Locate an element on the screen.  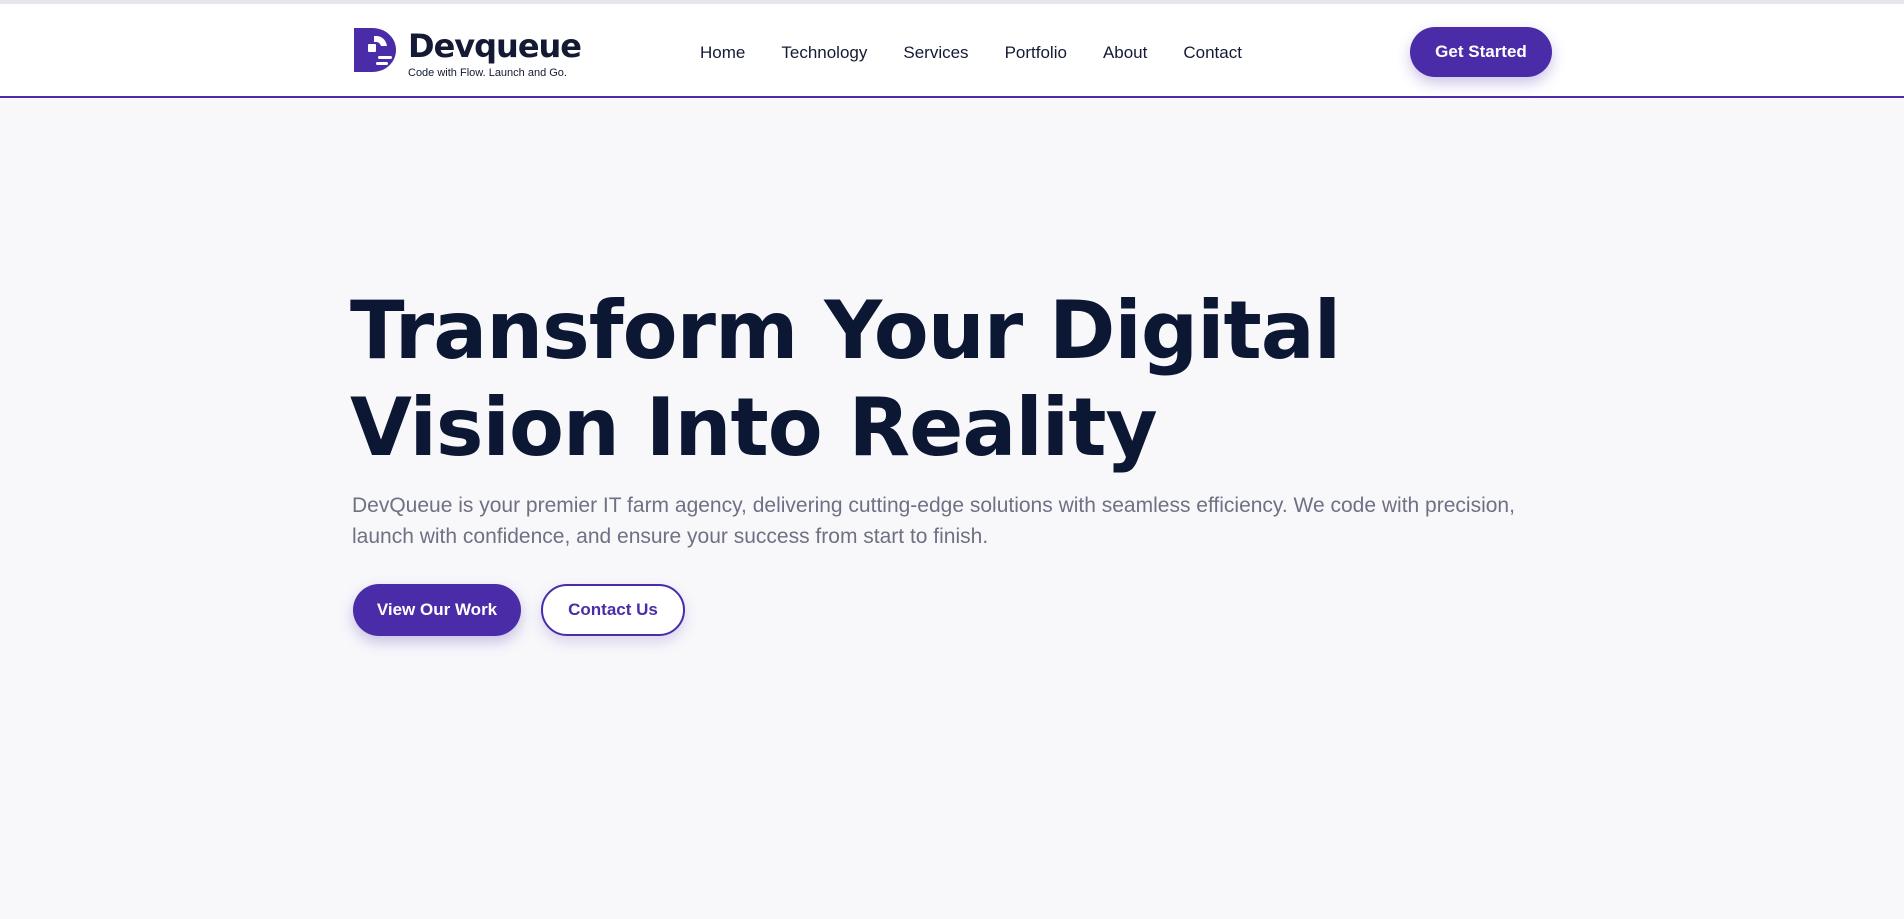
get-started-button: Get Started is located at coordinates (1481, 52).